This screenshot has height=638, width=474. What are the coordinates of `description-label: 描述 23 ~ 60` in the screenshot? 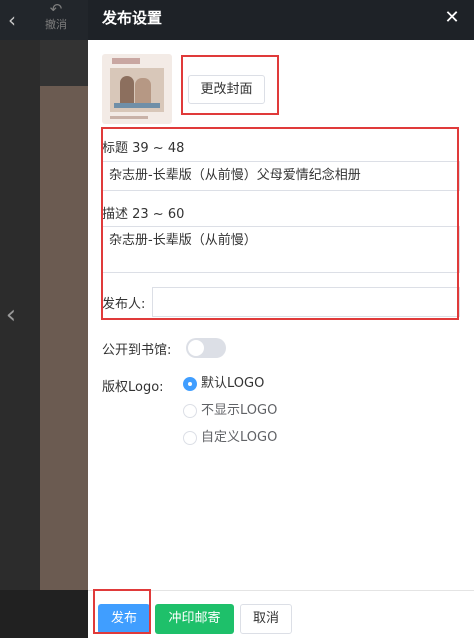 It's located at (143, 214).